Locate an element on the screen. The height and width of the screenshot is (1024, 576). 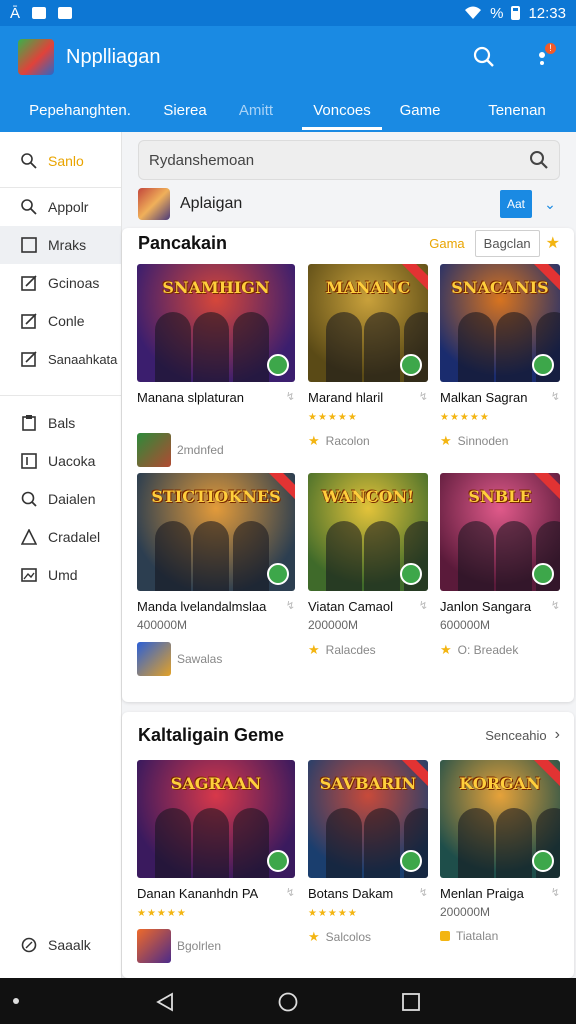
game-tile: SNAMHIGN Manana slplaturan ↯ 2mdnfed is located at coordinates (216, 365).